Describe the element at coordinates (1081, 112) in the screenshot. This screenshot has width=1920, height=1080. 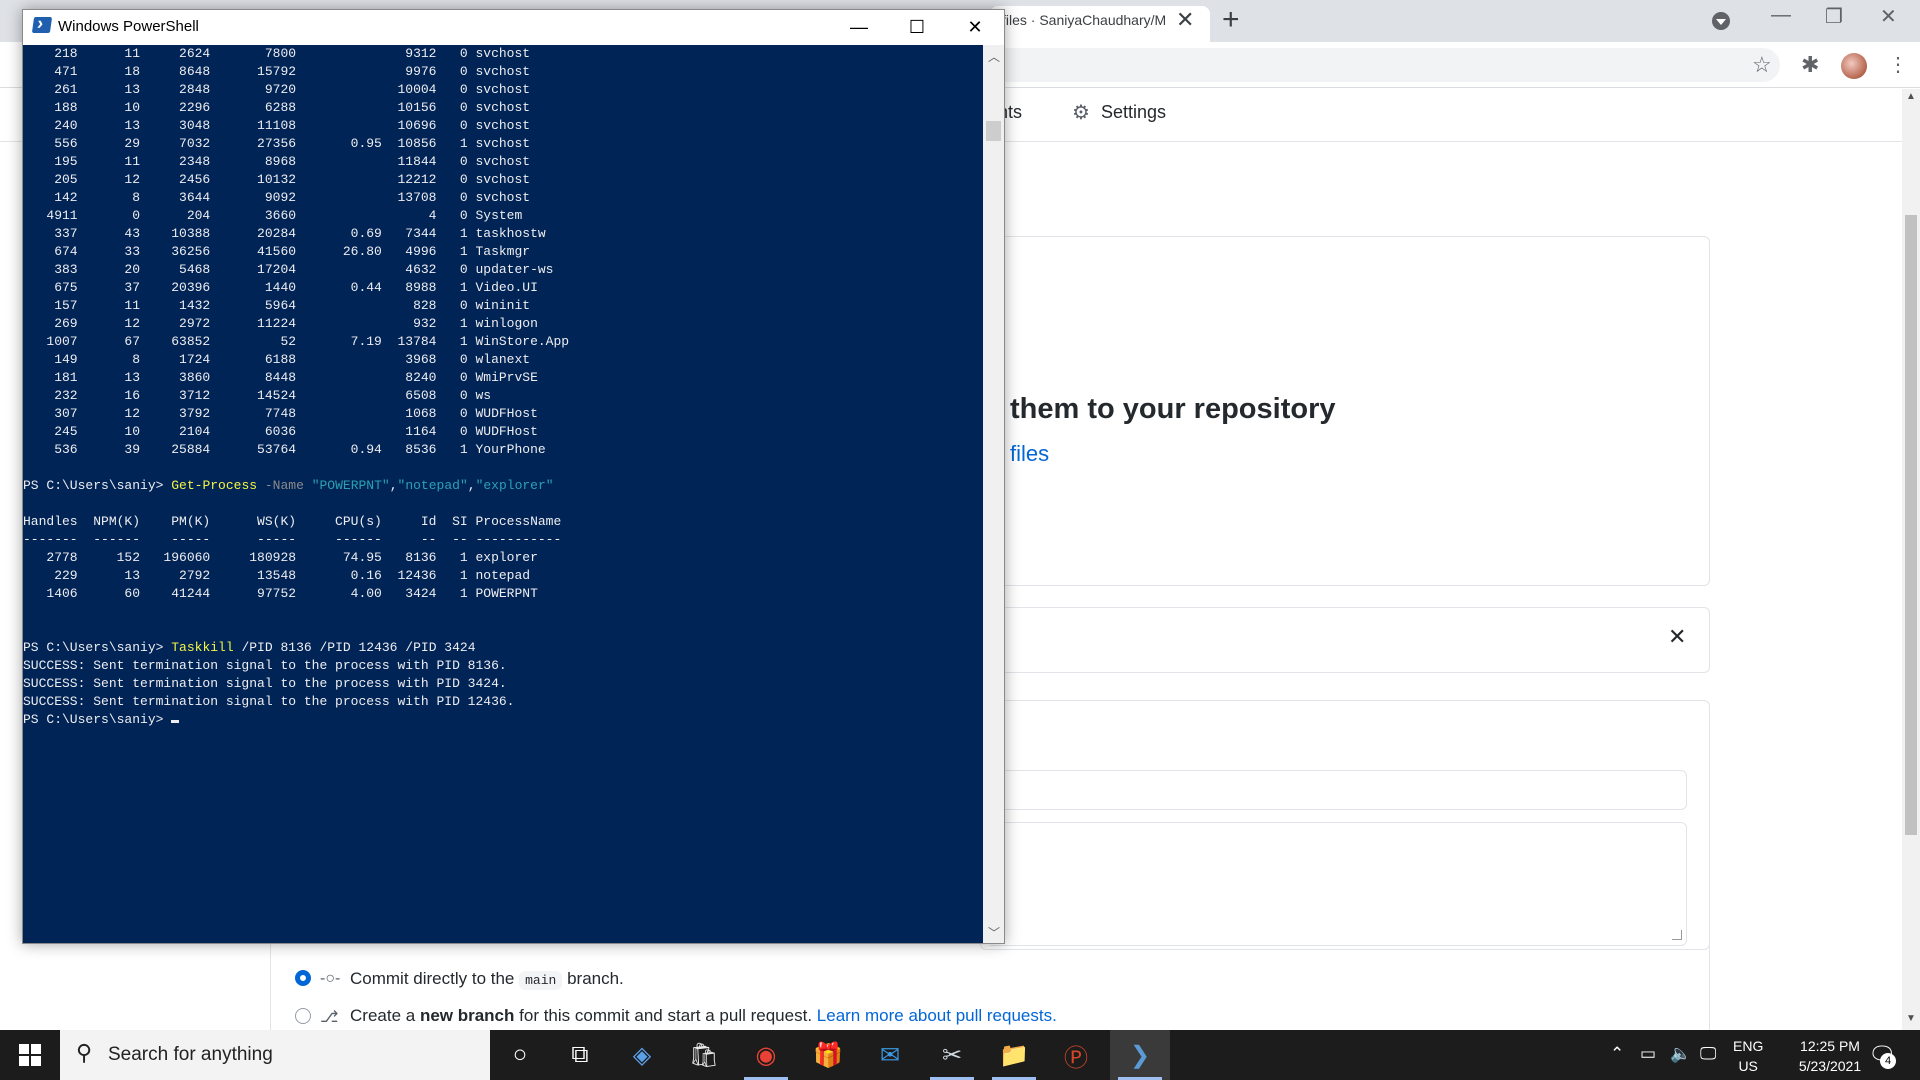
I see `gear-icon: ⚙` at that location.